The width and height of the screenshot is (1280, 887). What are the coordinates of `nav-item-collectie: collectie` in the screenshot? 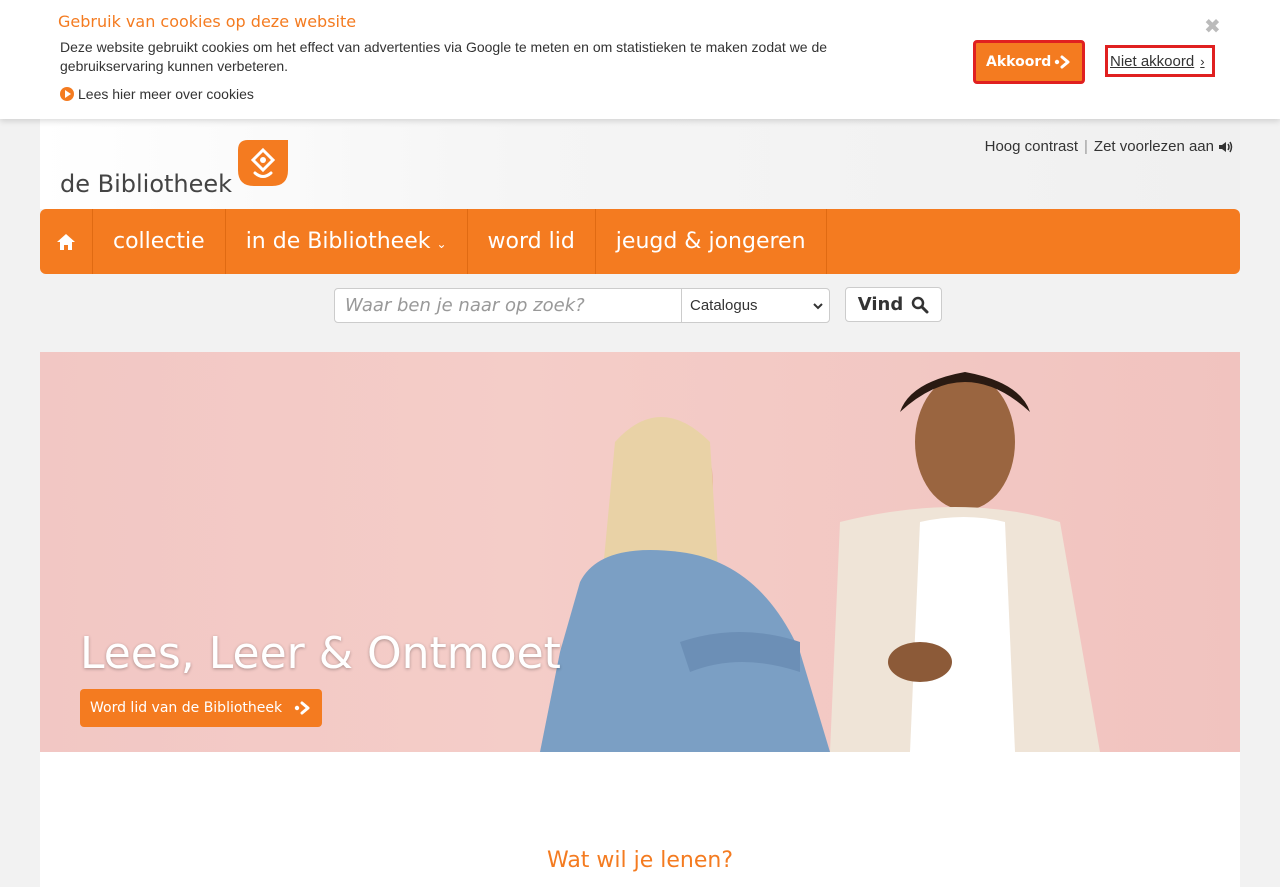 It's located at (159, 241).